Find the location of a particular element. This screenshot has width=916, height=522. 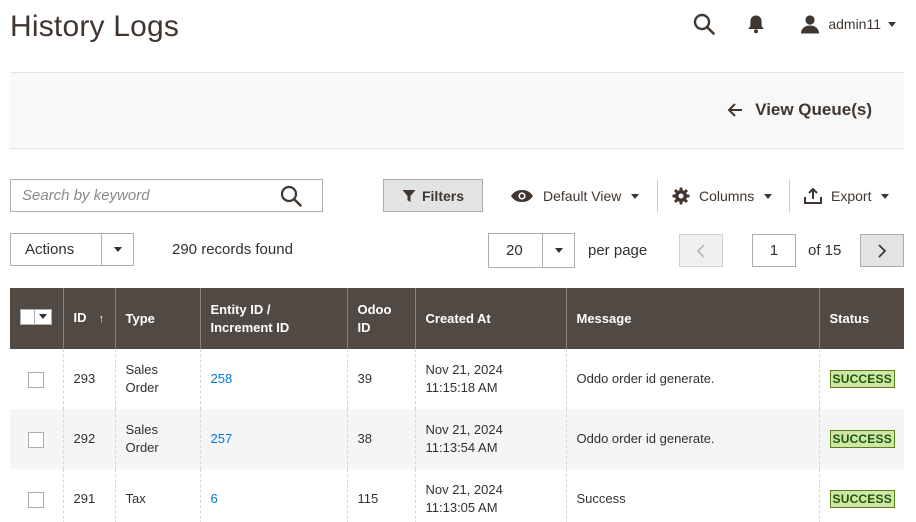

filters-button: Filters is located at coordinates (433, 195).